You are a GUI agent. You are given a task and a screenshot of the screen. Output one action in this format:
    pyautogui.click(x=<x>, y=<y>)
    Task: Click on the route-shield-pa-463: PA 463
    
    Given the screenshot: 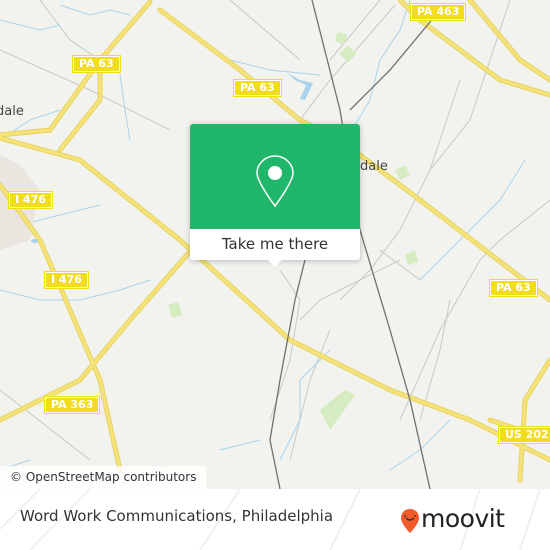 What is the action you would take?
    pyautogui.click(x=438, y=12)
    